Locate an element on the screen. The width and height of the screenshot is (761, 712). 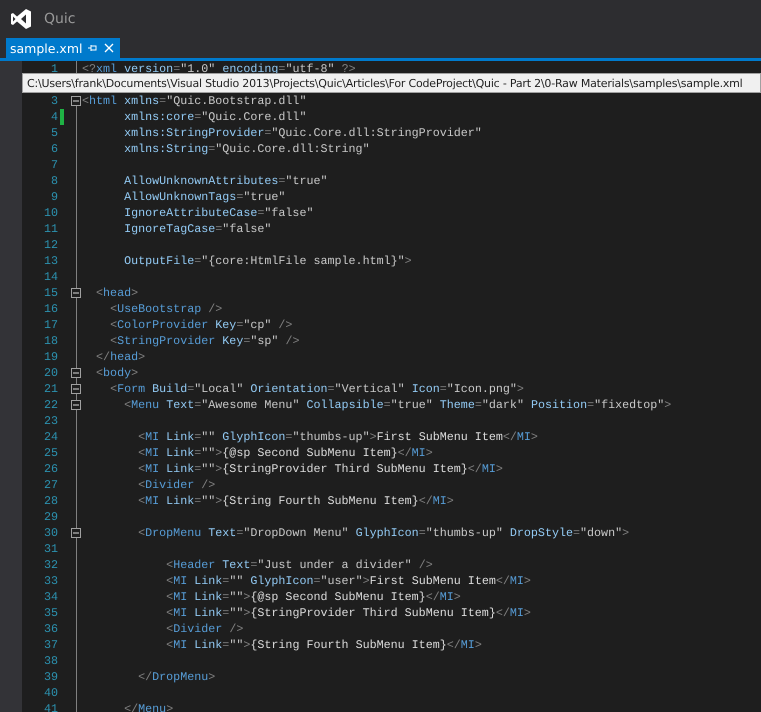
line-number: 38 is located at coordinates (50, 661).